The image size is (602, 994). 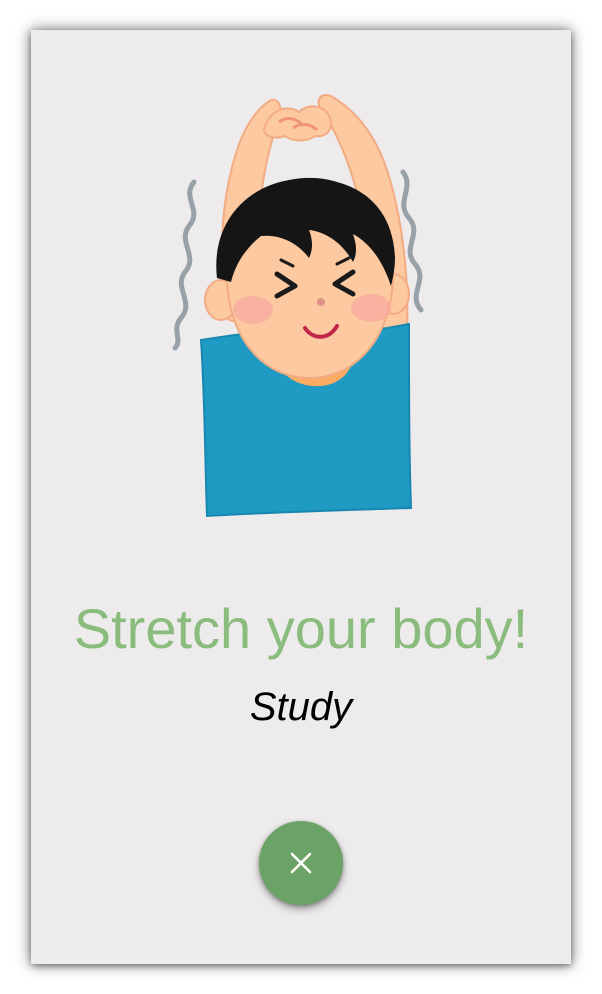 I want to click on reminder-subtitle: Study, so click(x=301, y=707).